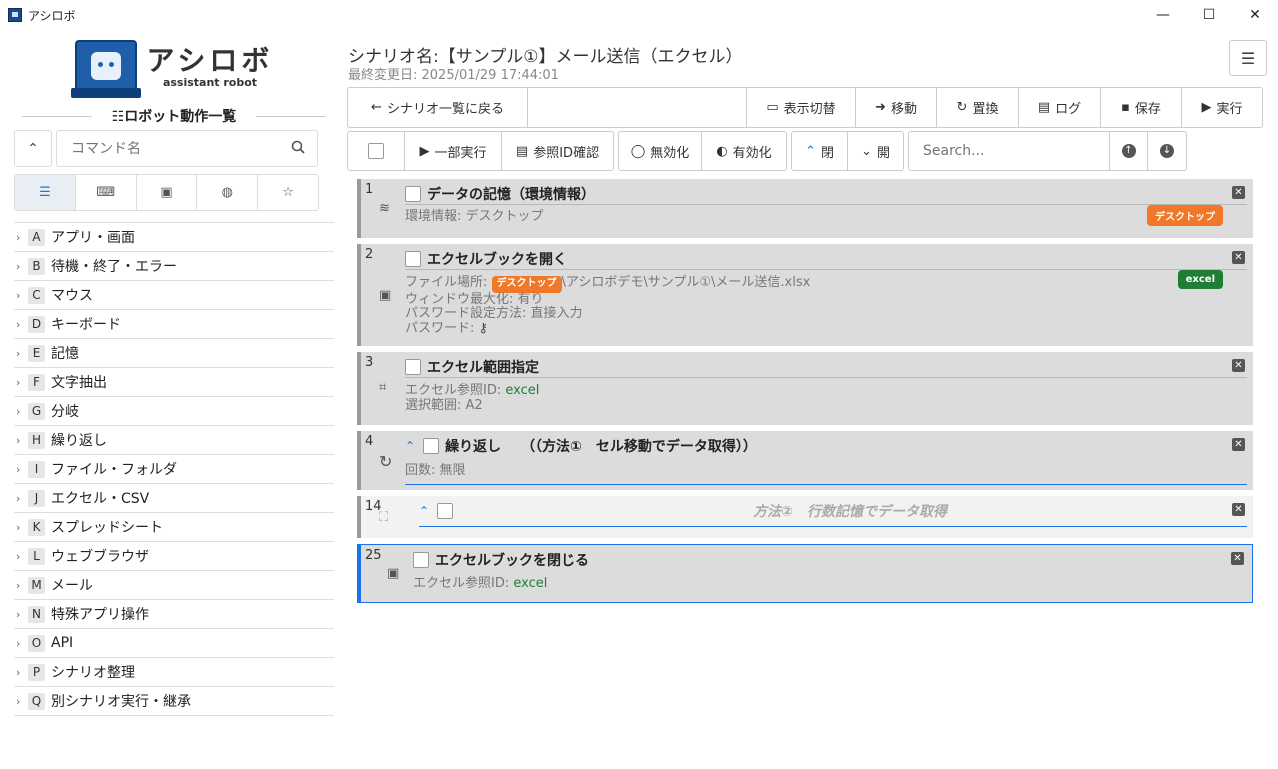 The width and height of the screenshot is (1278, 769). I want to click on category-item-o: › O API, so click(174, 643).